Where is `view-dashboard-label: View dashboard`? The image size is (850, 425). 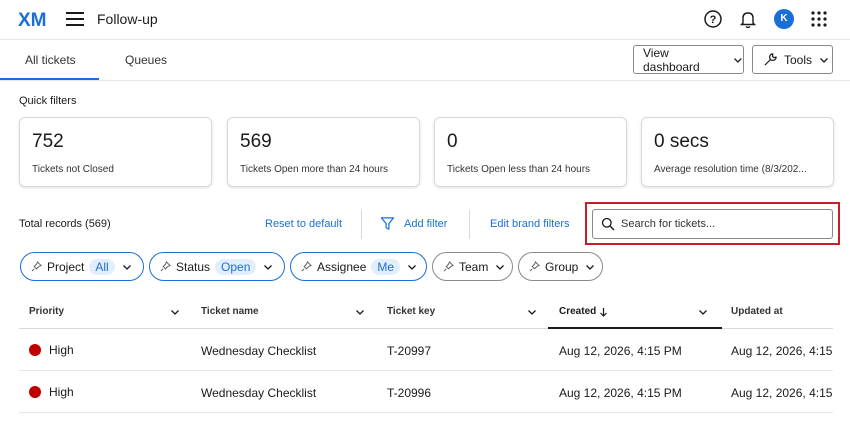
view-dashboard-label: View dashboard is located at coordinates (671, 59).